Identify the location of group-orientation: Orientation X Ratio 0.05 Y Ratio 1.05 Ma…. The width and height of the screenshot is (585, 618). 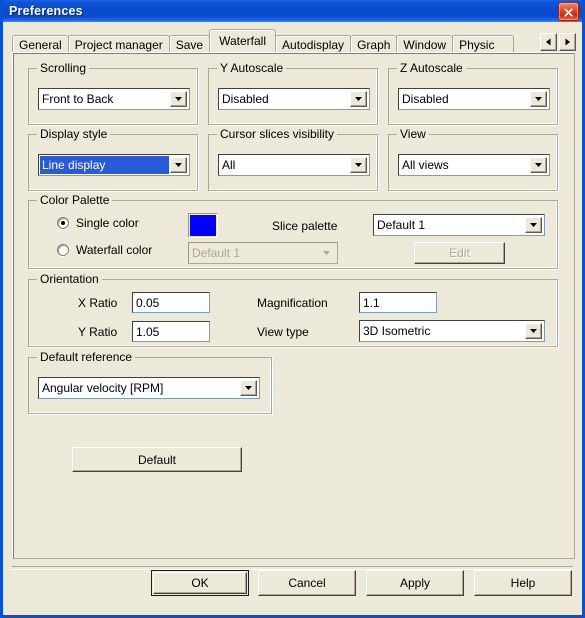
(293, 309).